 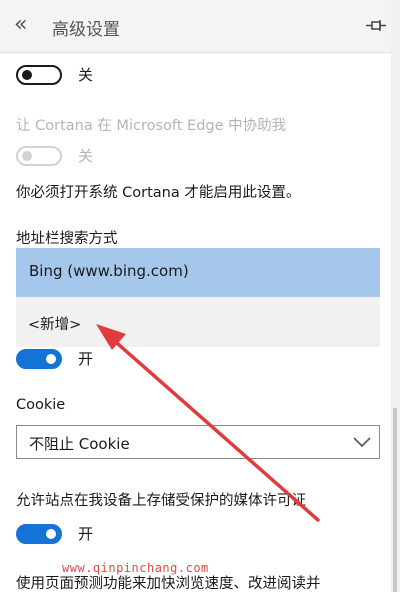 What do you see at coordinates (168, 584) in the screenshot?
I see `prediction-text: 使用页面预测功能来加快浏览速度、改进阅读并` at bounding box center [168, 584].